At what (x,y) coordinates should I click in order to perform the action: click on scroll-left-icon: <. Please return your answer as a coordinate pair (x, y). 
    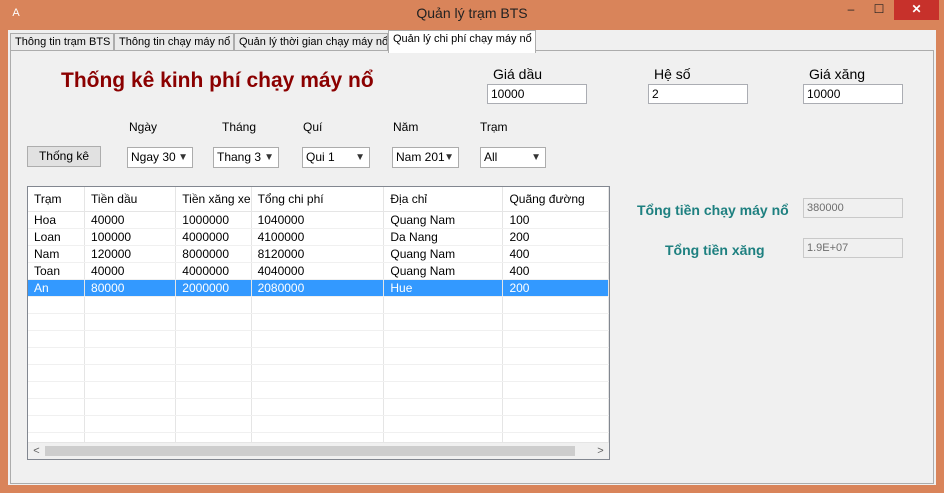
    Looking at the image, I should click on (36, 451).